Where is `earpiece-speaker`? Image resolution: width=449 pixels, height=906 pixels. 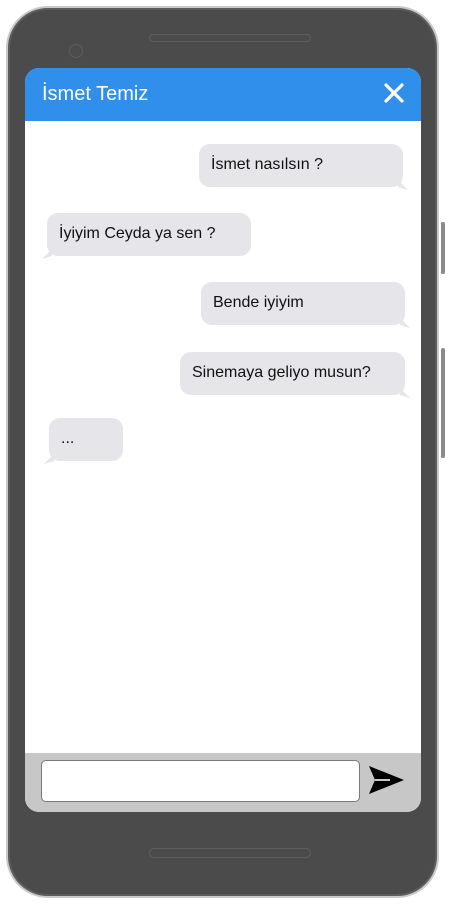 earpiece-speaker is located at coordinates (230, 38).